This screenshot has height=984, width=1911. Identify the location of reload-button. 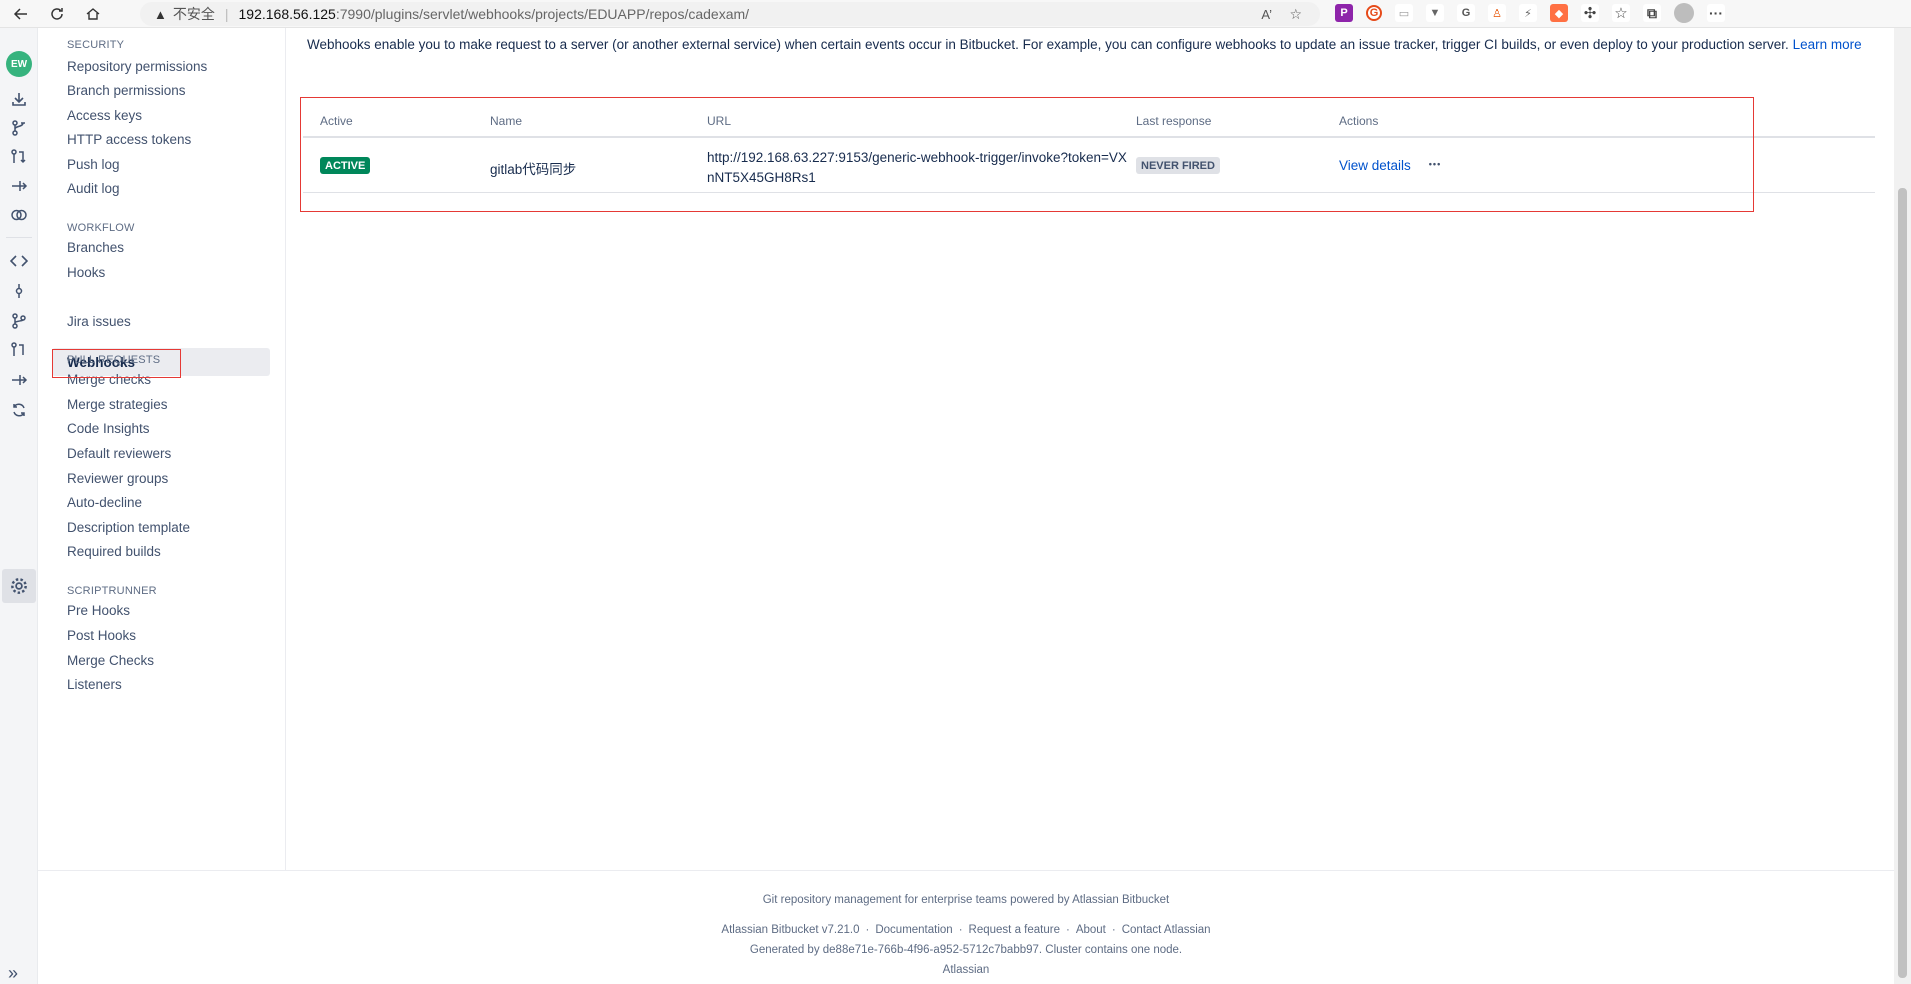
(57, 14).